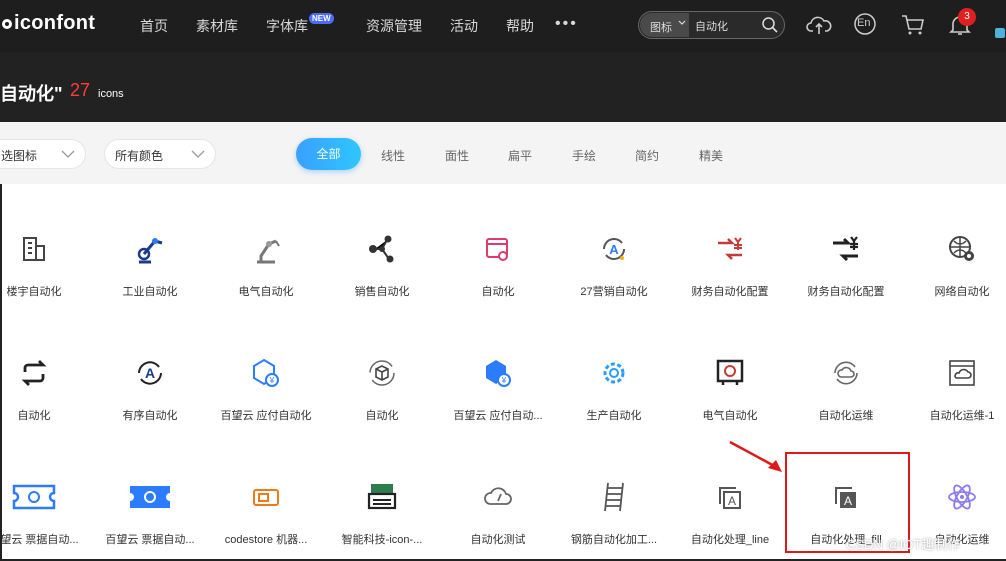 The image size is (1006, 561). What do you see at coordinates (846, 292) in the screenshot?
I see `icon-label: 财务自动化配置` at bounding box center [846, 292].